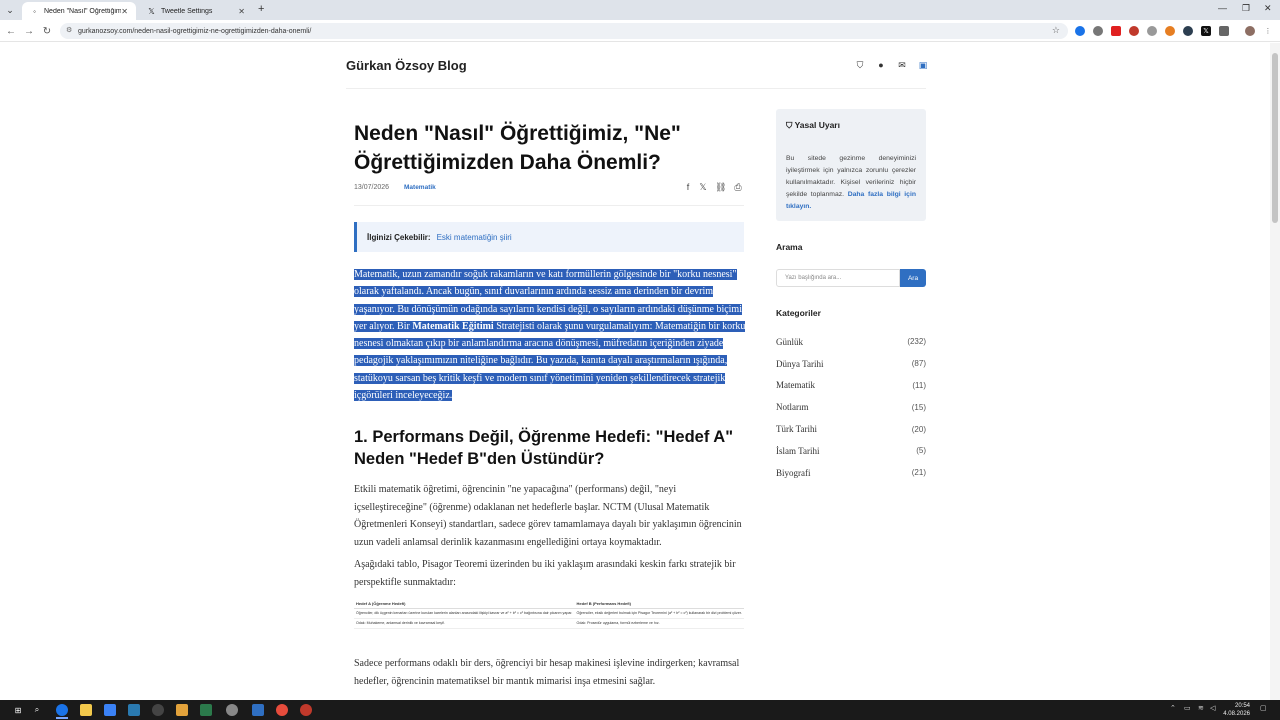  I want to click on windows-start-icon: ⊞, so click(18, 710).